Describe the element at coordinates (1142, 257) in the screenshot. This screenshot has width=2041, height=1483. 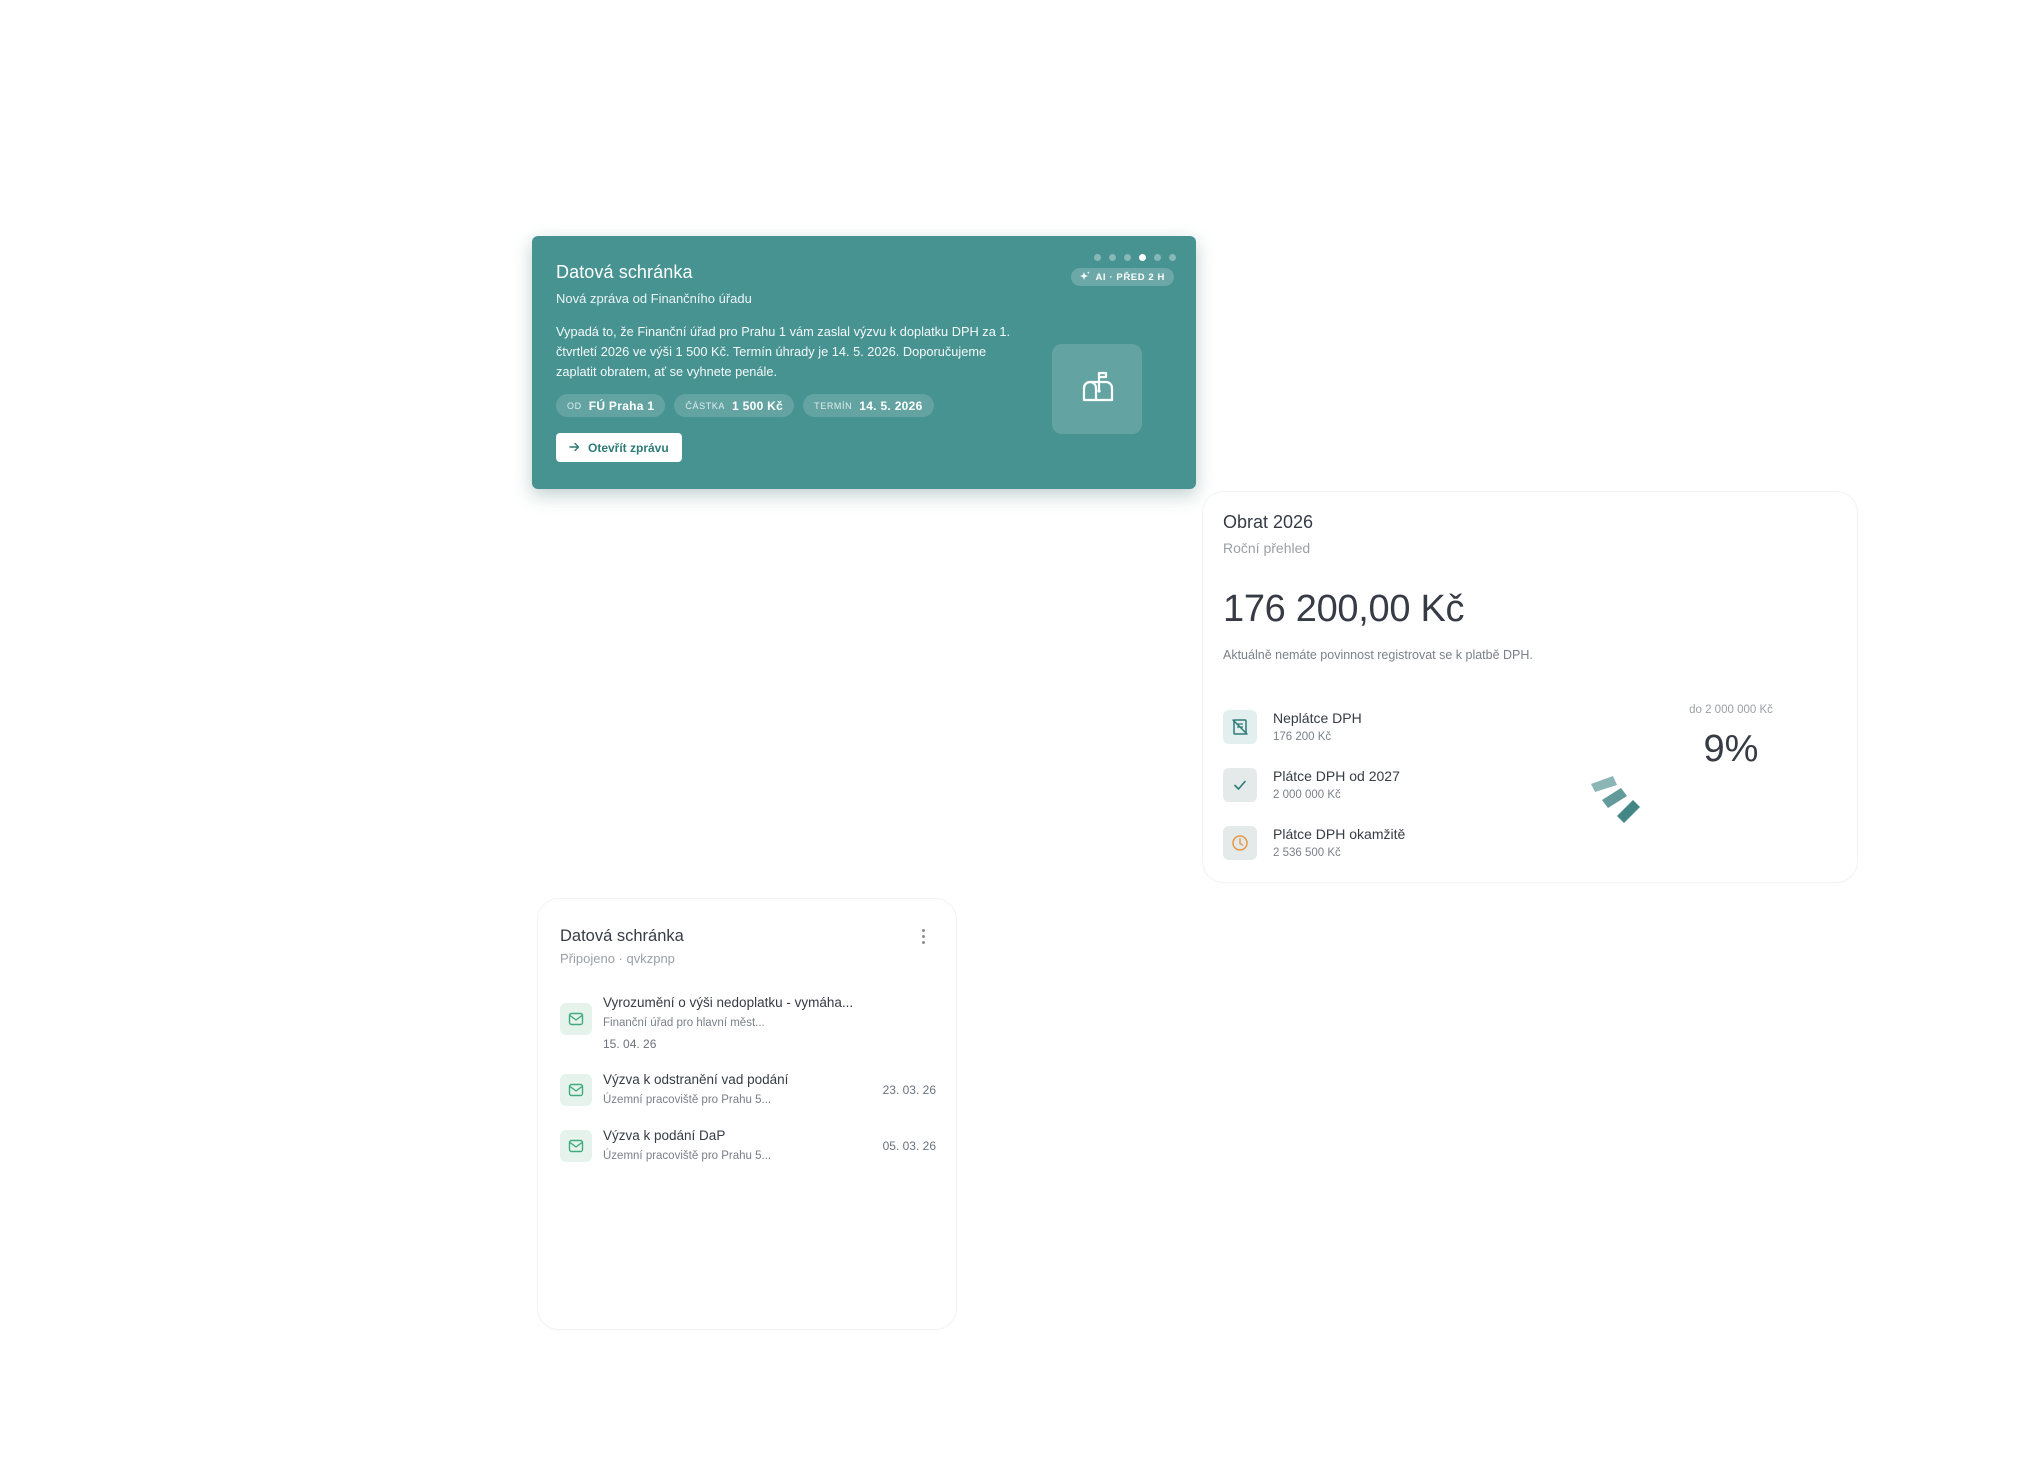
I see `pager-dot-active` at that location.